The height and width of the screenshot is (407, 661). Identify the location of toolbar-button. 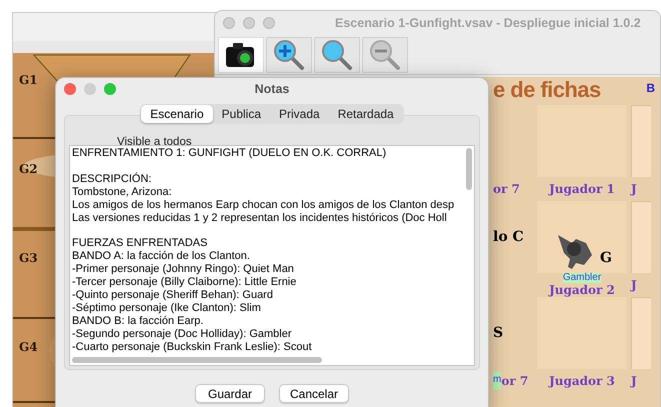
(241, 54).